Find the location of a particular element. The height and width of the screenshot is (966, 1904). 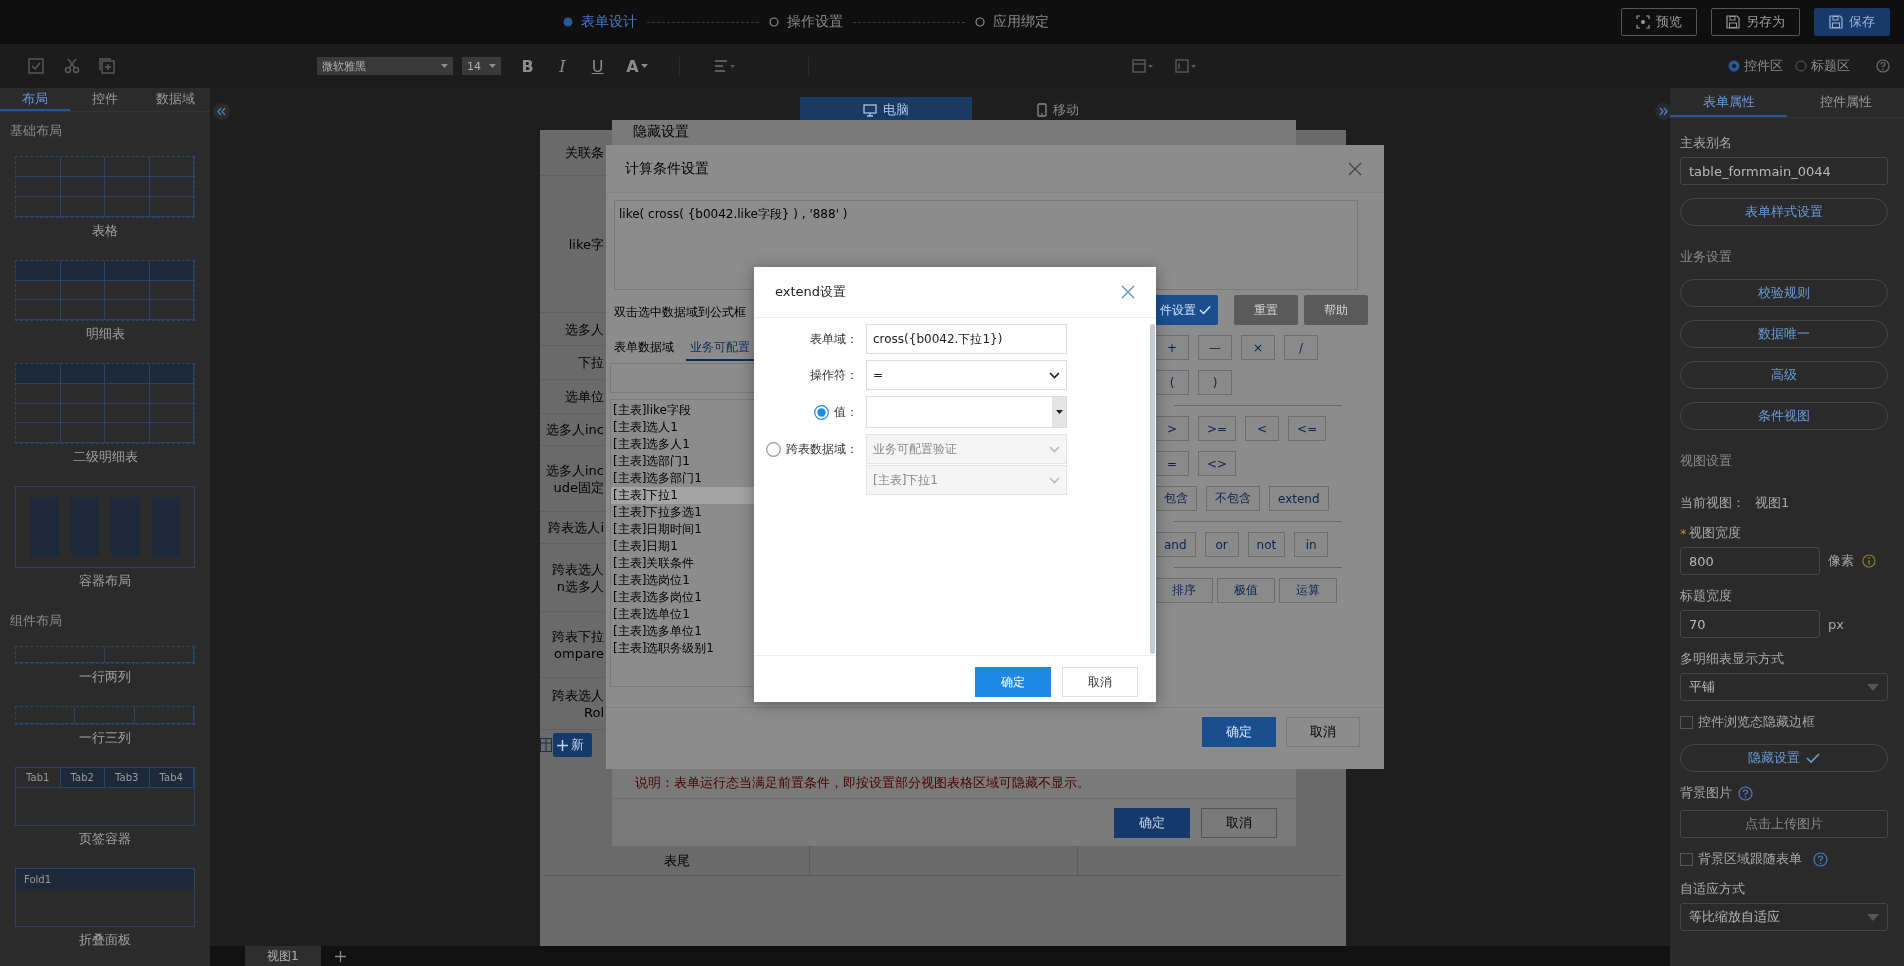

step-label: 操作设置 is located at coordinates (815, 22).